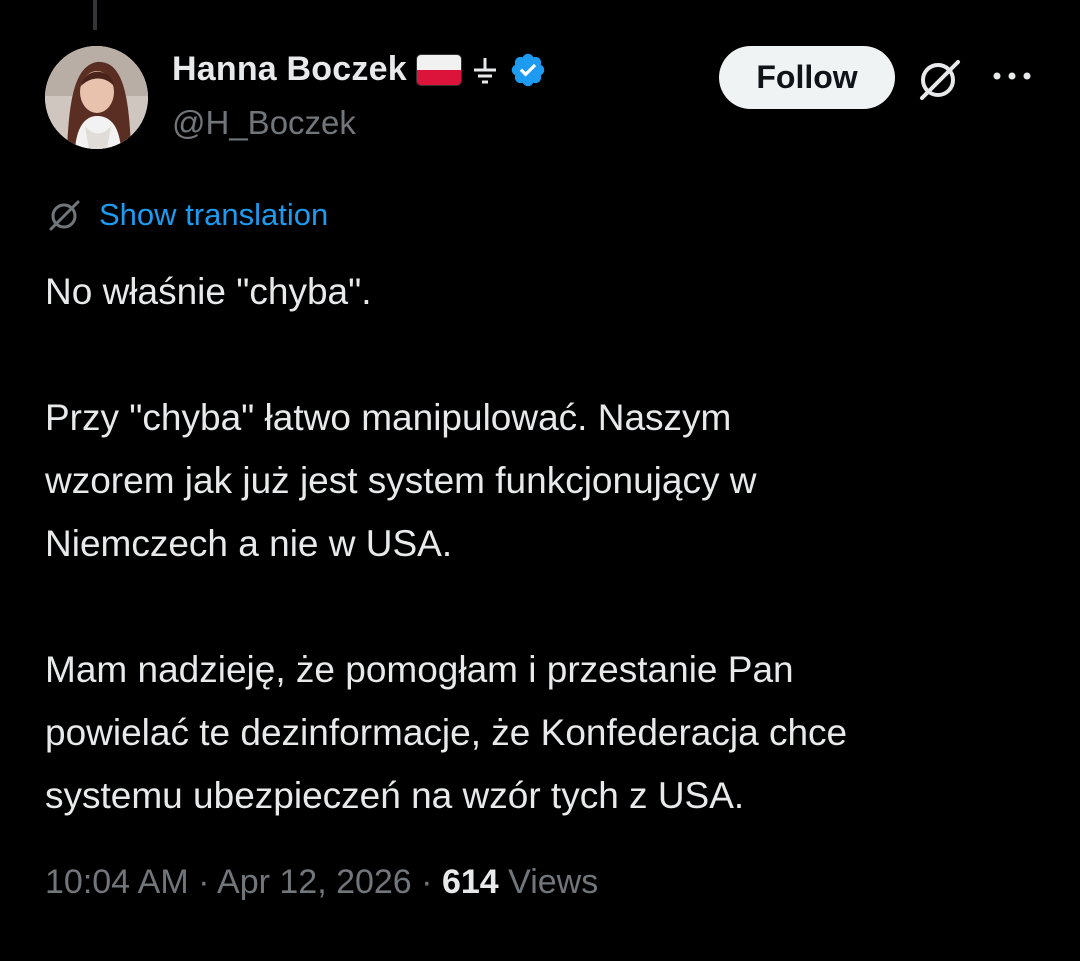 The image size is (1080, 961). What do you see at coordinates (395, 795) in the screenshot?
I see `tweet-line: systemu ubezpieczeń na wzór tych z USA.` at bounding box center [395, 795].